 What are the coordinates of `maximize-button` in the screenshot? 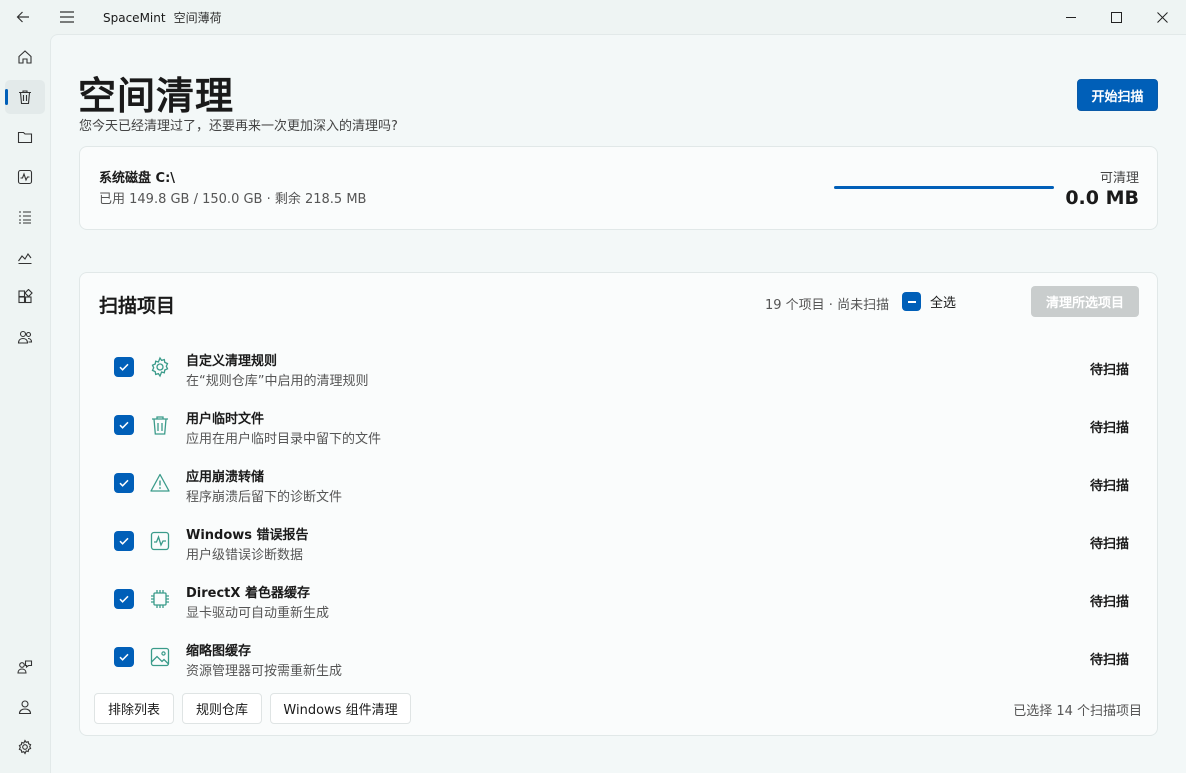 It's located at (1116, 17).